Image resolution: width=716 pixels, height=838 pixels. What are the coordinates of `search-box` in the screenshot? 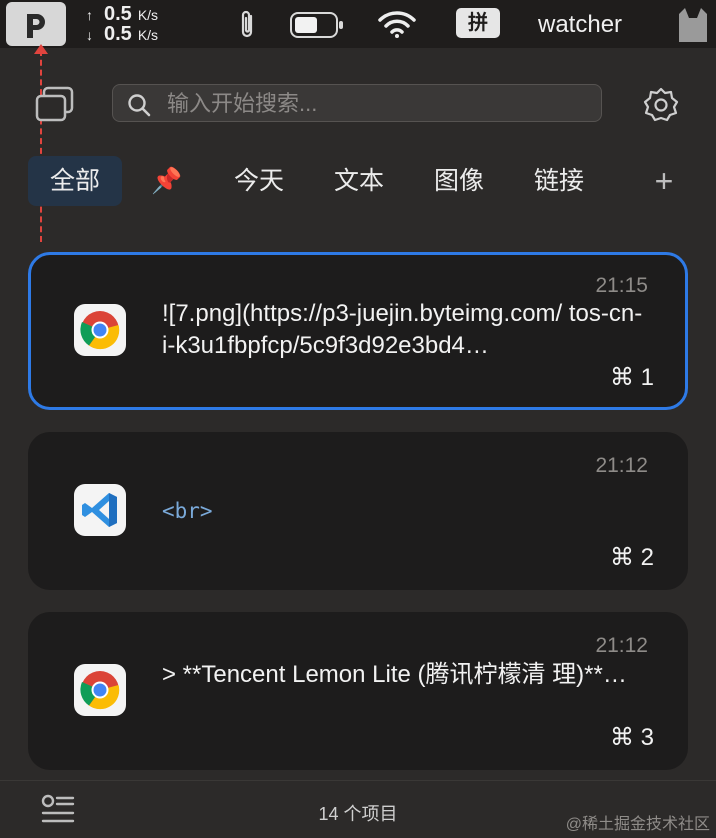 It's located at (357, 103).